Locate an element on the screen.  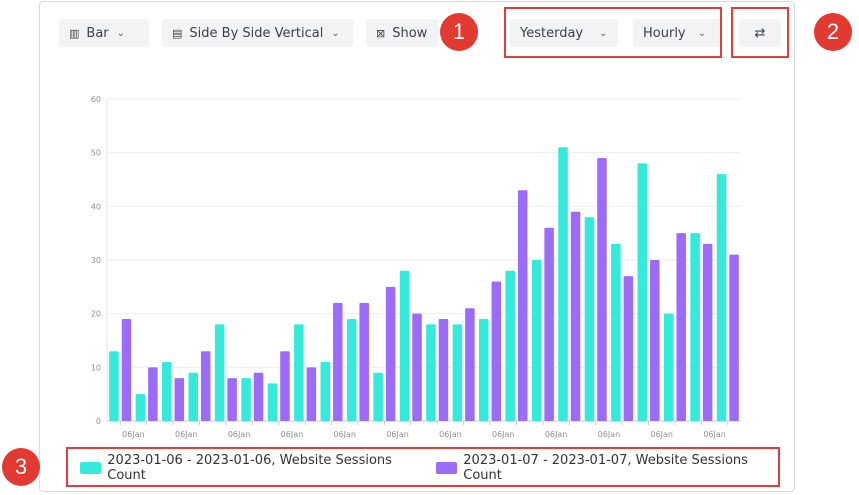
highlight-box-legend is located at coordinates (423, 467).